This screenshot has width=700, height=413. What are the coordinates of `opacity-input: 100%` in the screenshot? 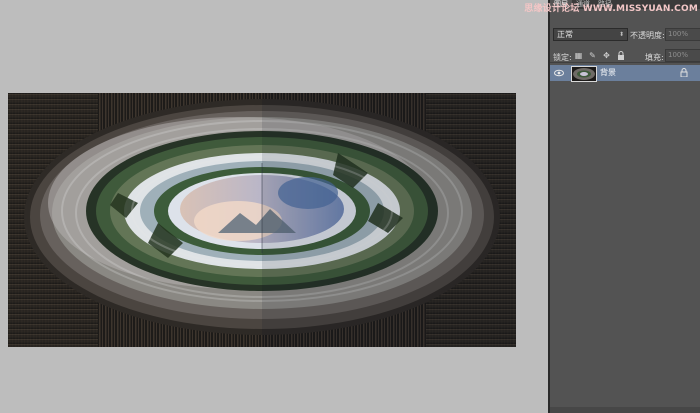 It's located at (682, 34).